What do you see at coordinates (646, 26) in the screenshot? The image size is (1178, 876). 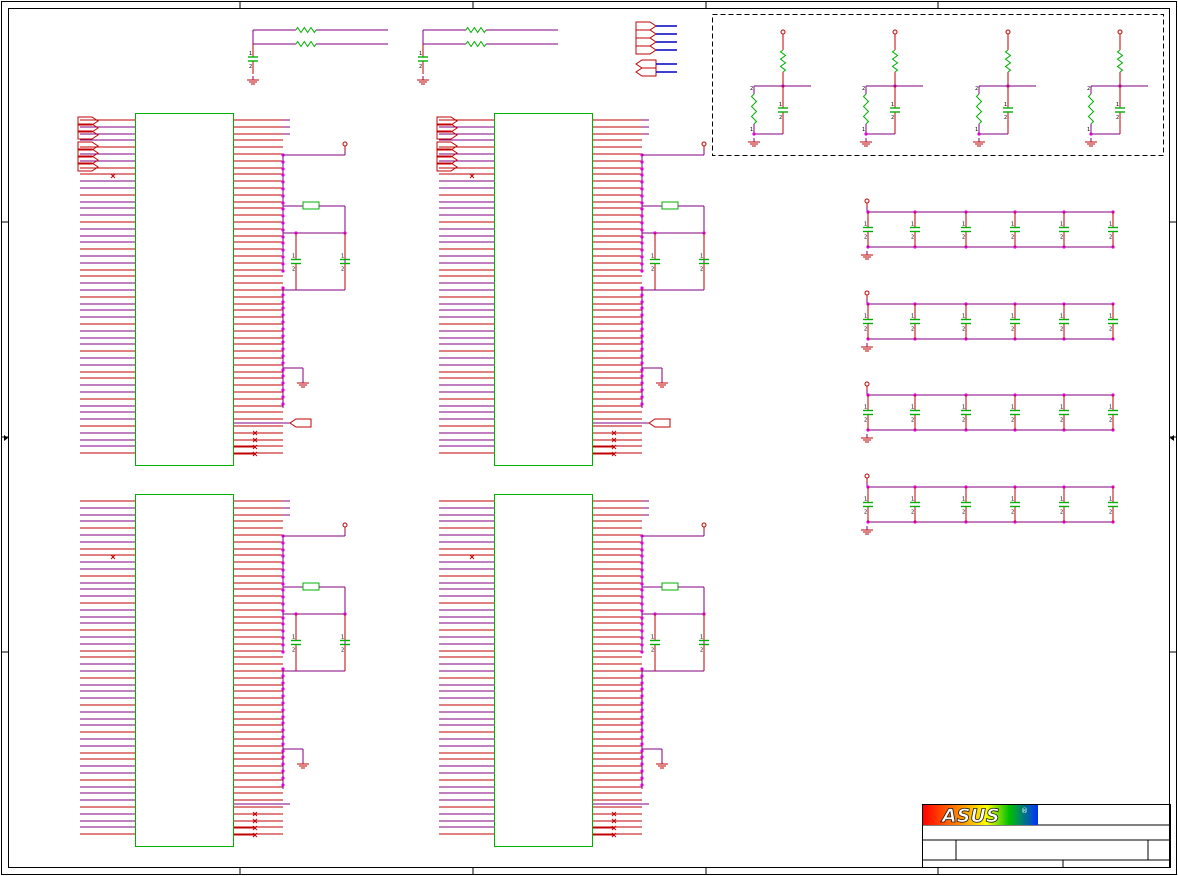 I see `offpage-connector` at bounding box center [646, 26].